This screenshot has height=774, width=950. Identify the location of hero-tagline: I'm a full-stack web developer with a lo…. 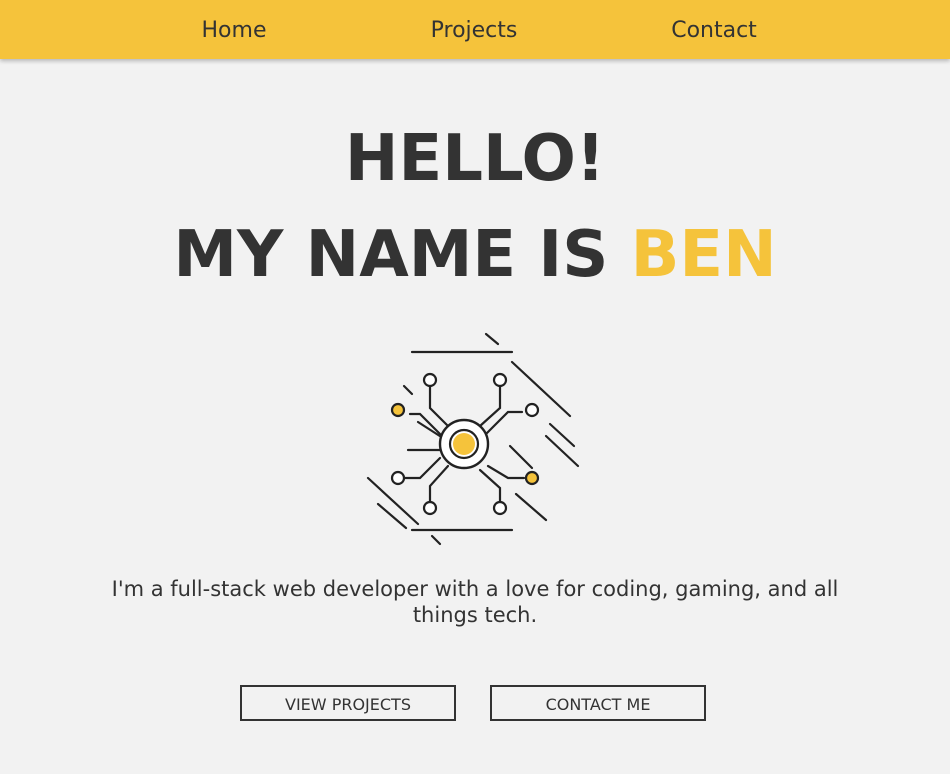
(475, 602).